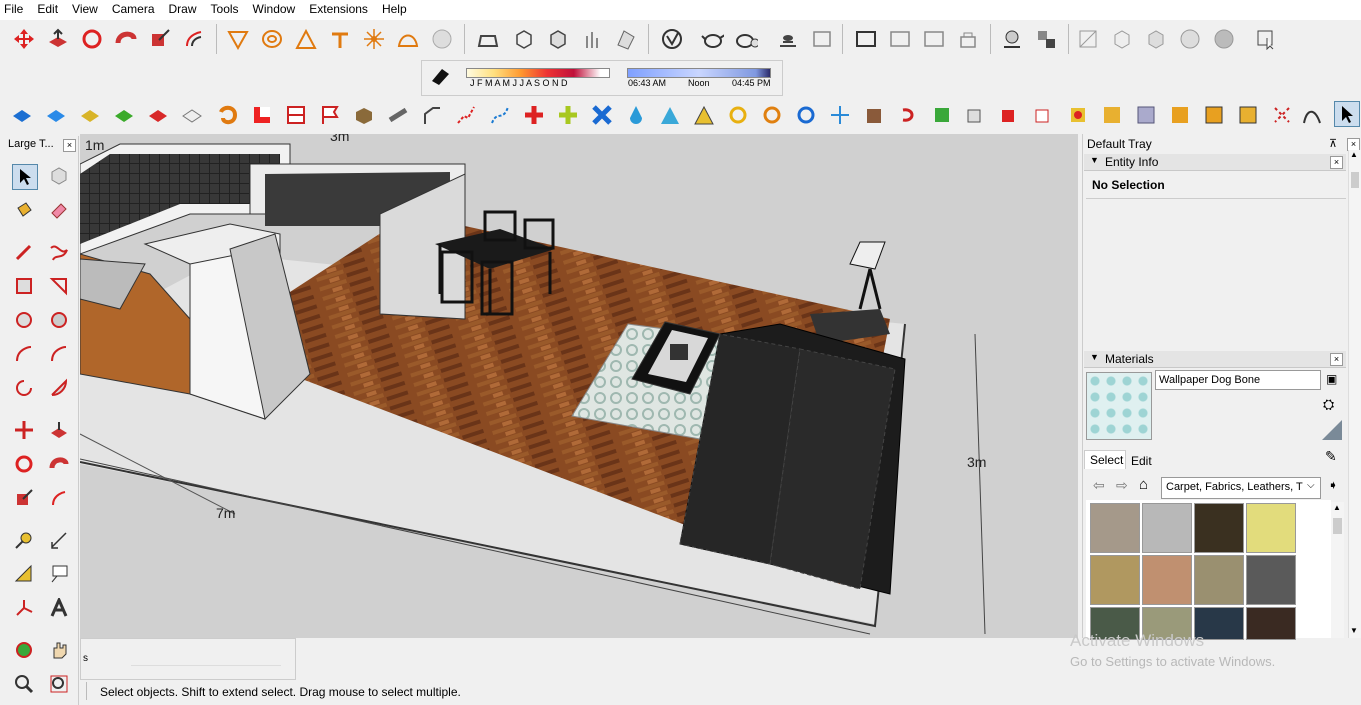 The height and width of the screenshot is (705, 1361). Describe the element at coordinates (840, 115) in the screenshot. I see `move-arrows-icon` at that location.